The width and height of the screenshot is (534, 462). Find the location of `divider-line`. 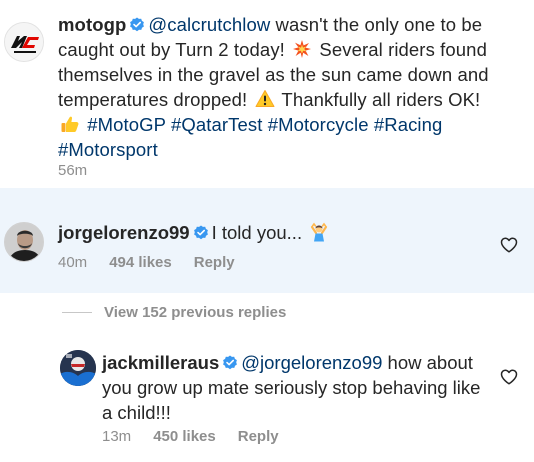

divider-line is located at coordinates (77, 312).